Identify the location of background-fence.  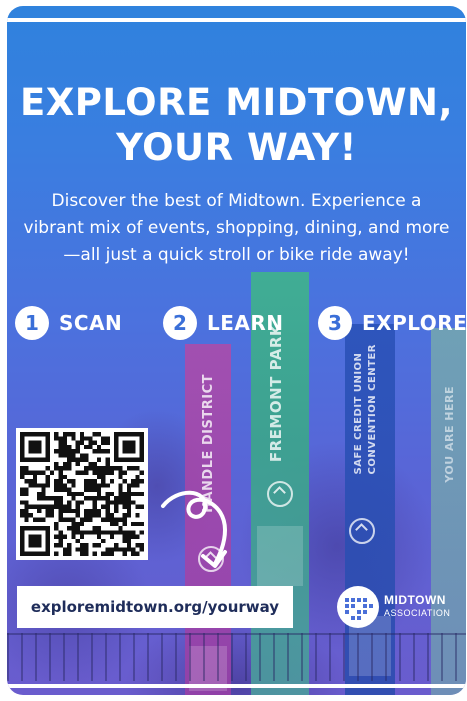
(236, 657).